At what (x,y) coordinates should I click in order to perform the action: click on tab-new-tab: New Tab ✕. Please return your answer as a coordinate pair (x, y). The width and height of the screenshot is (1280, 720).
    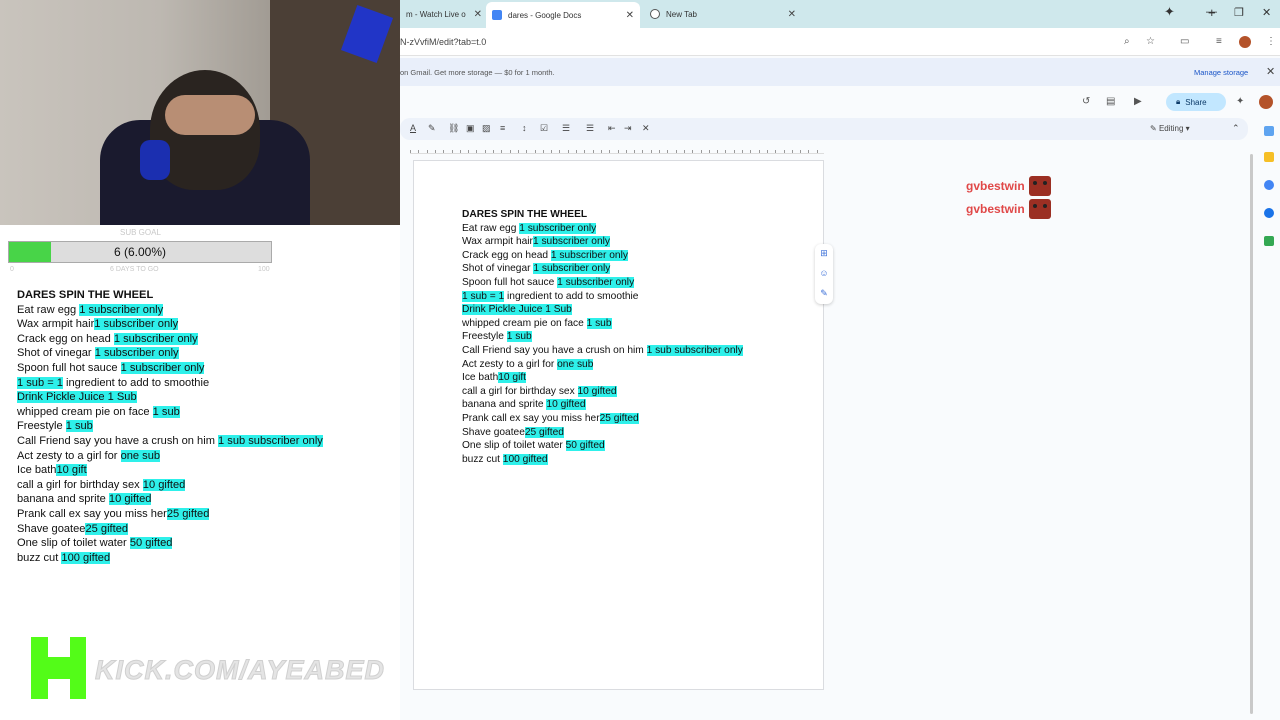
    Looking at the image, I should click on (723, 14).